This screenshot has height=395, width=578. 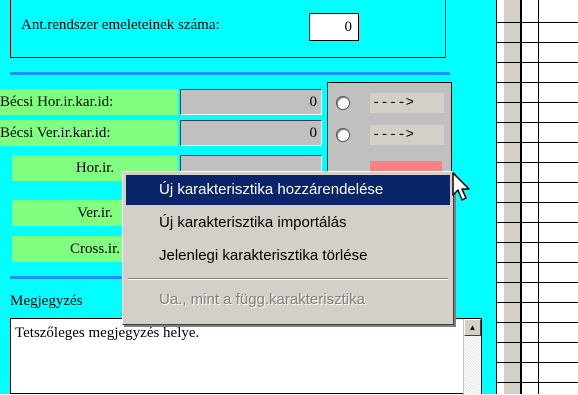 I want to click on data-grid, so click(x=537, y=197).